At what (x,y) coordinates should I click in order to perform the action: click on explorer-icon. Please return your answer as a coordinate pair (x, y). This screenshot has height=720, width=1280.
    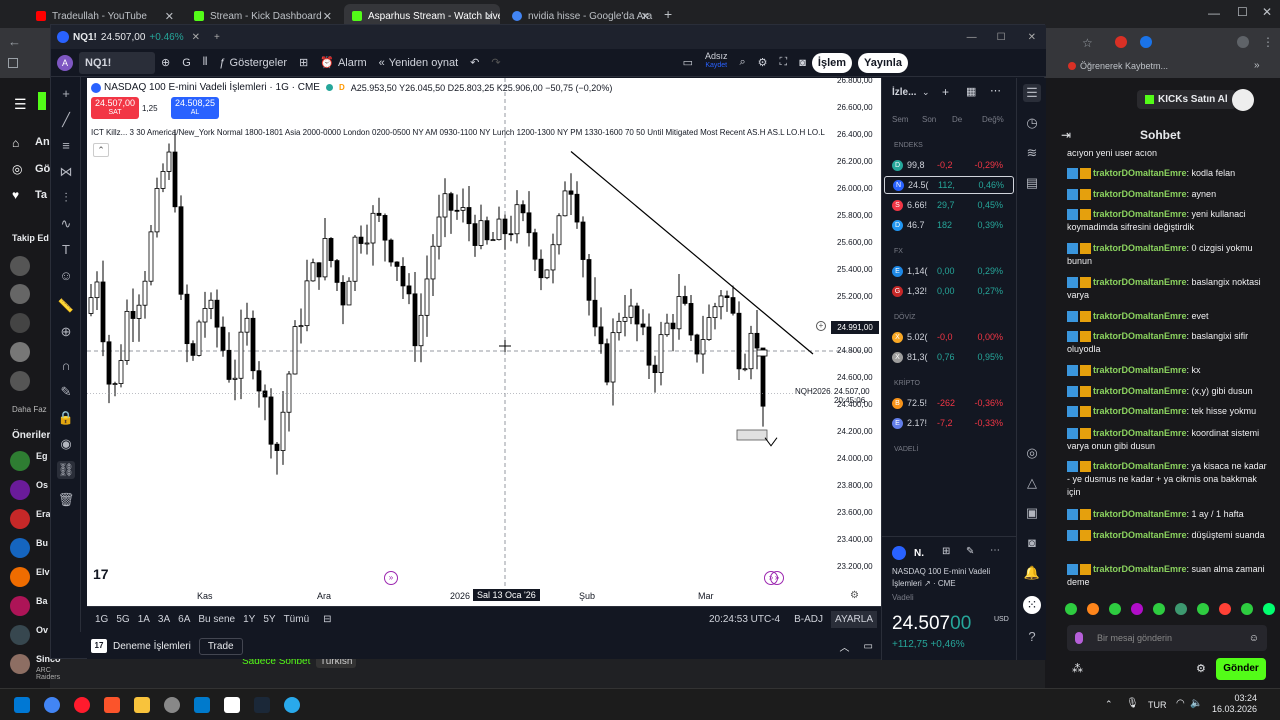
    Looking at the image, I should click on (142, 705).